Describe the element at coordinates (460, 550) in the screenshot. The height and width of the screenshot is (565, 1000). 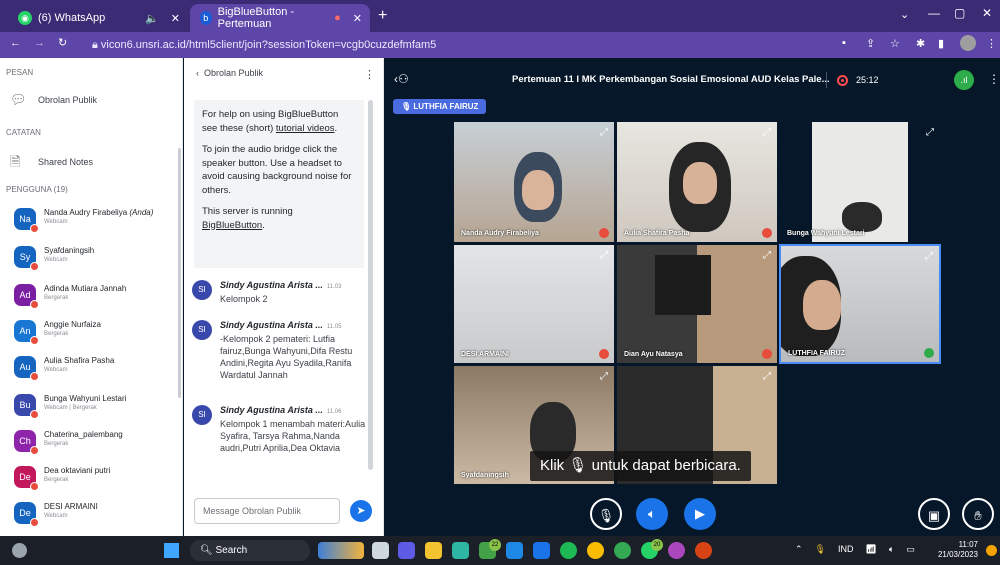
I see `edge-icon` at that location.